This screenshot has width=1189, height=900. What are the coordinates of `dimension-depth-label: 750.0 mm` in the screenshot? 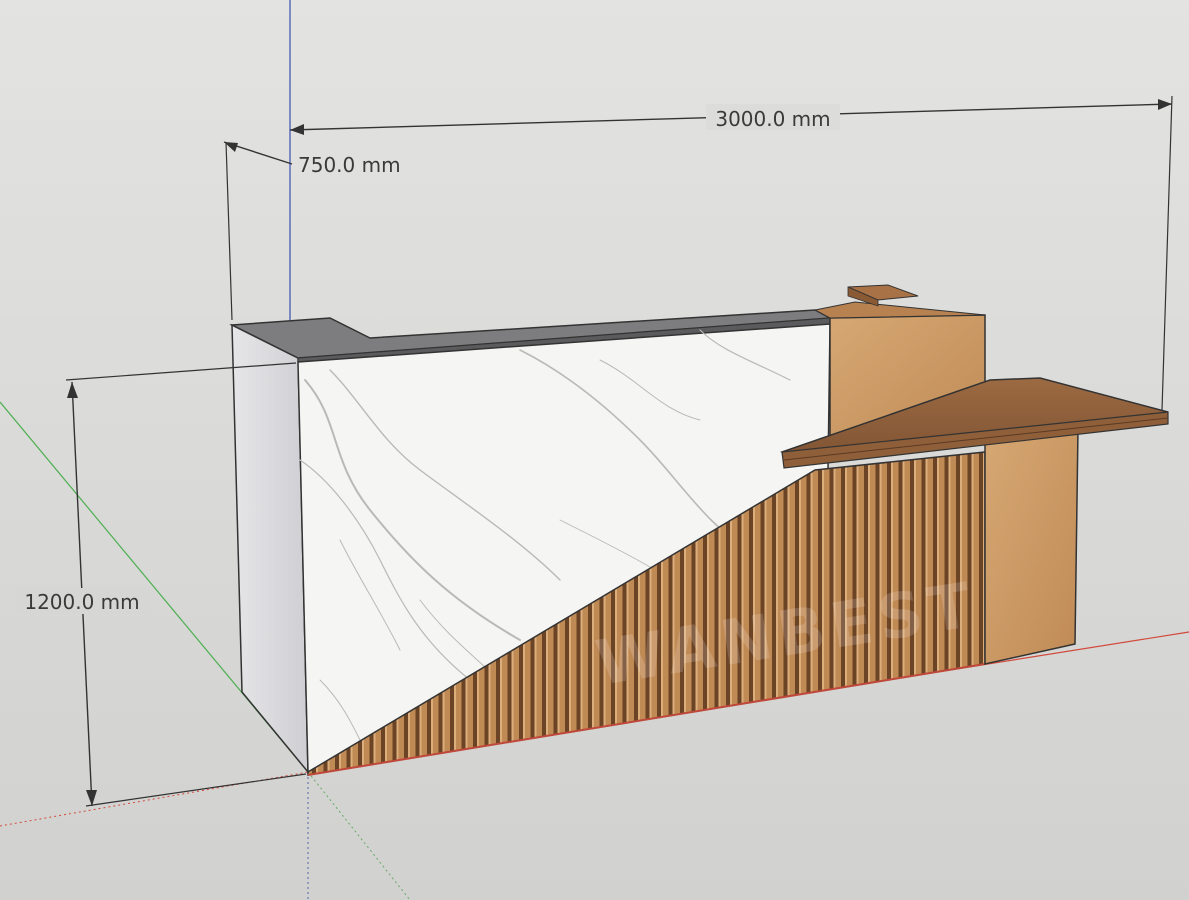 It's located at (349, 165).